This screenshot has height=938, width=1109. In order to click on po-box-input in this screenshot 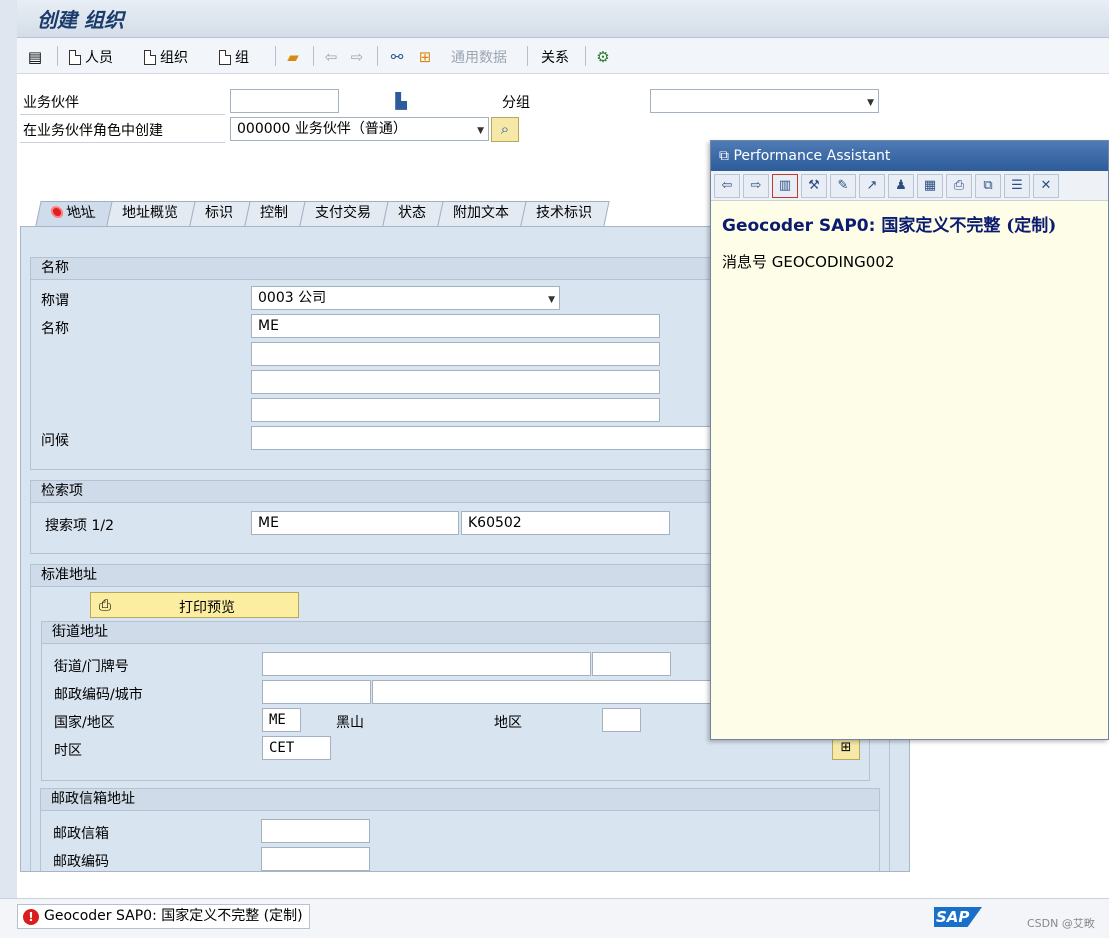, I will do `click(315, 831)`.